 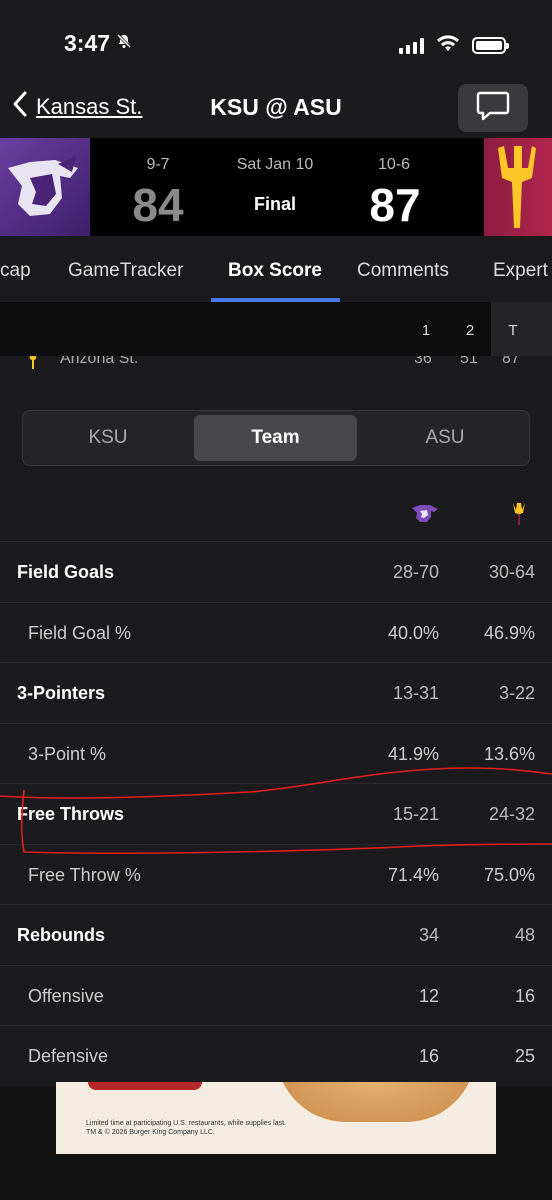 I want to click on stat-ksu-value: 15-21, so click(x=415, y=814).